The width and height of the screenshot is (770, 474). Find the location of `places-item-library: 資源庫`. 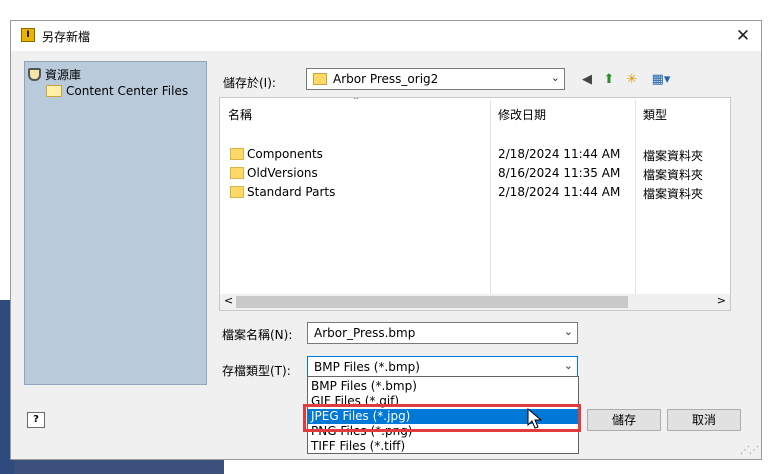

places-item-library: 資源庫 is located at coordinates (54, 74).